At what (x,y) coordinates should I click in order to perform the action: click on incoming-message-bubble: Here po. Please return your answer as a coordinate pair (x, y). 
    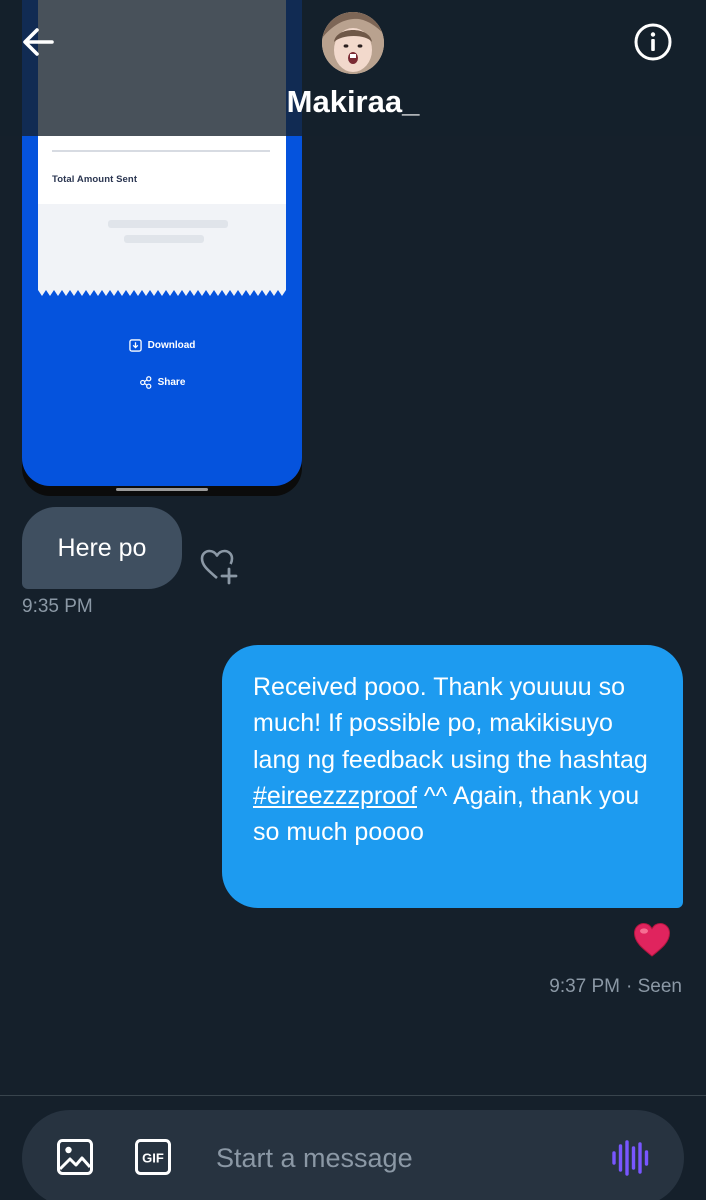
    Looking at the image, I should click on (102, 548).